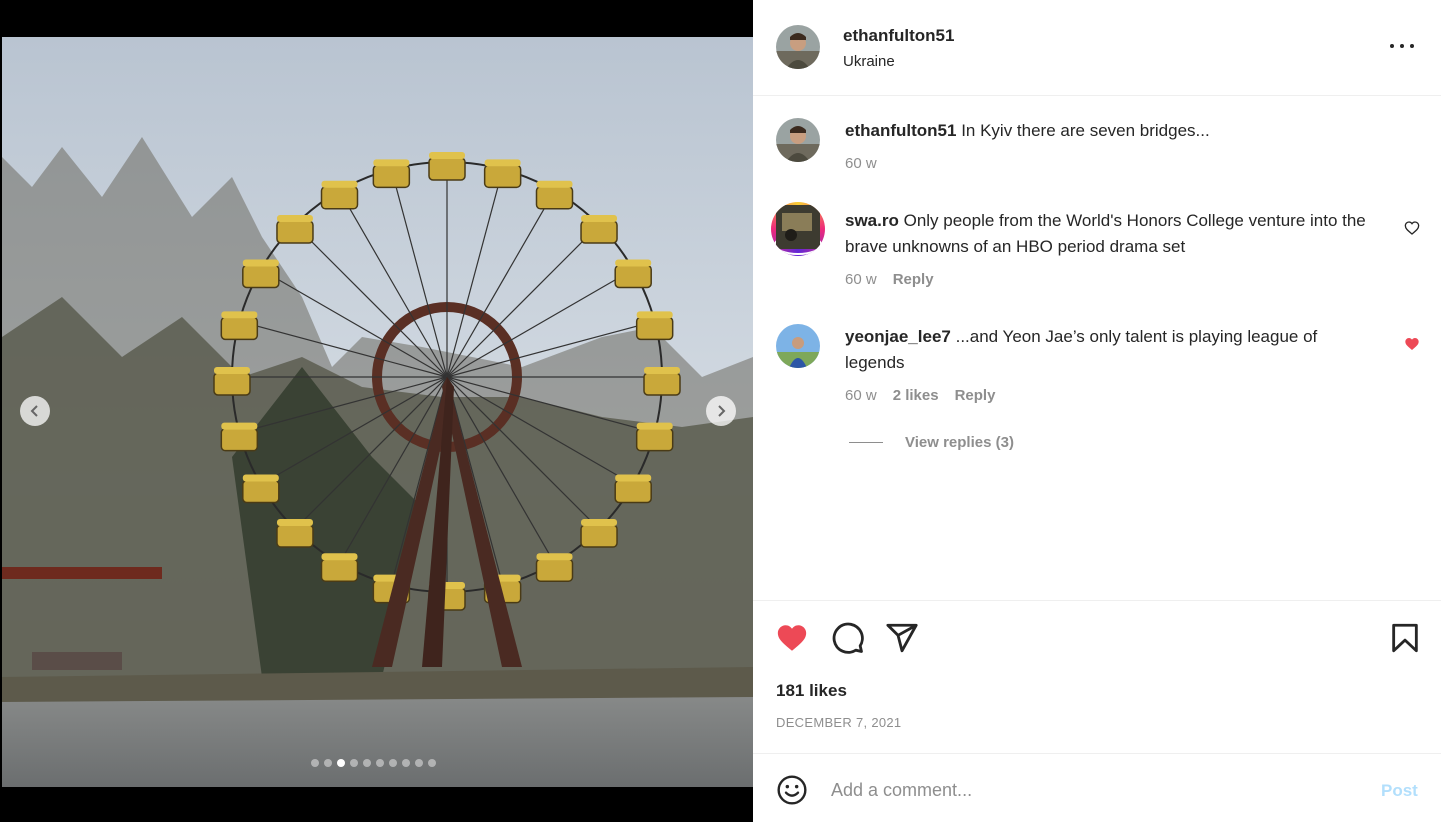 The width and height of the screenshot is (1441, 822). I want to click on view-replies-button: View replies (3), so click(931, 442).